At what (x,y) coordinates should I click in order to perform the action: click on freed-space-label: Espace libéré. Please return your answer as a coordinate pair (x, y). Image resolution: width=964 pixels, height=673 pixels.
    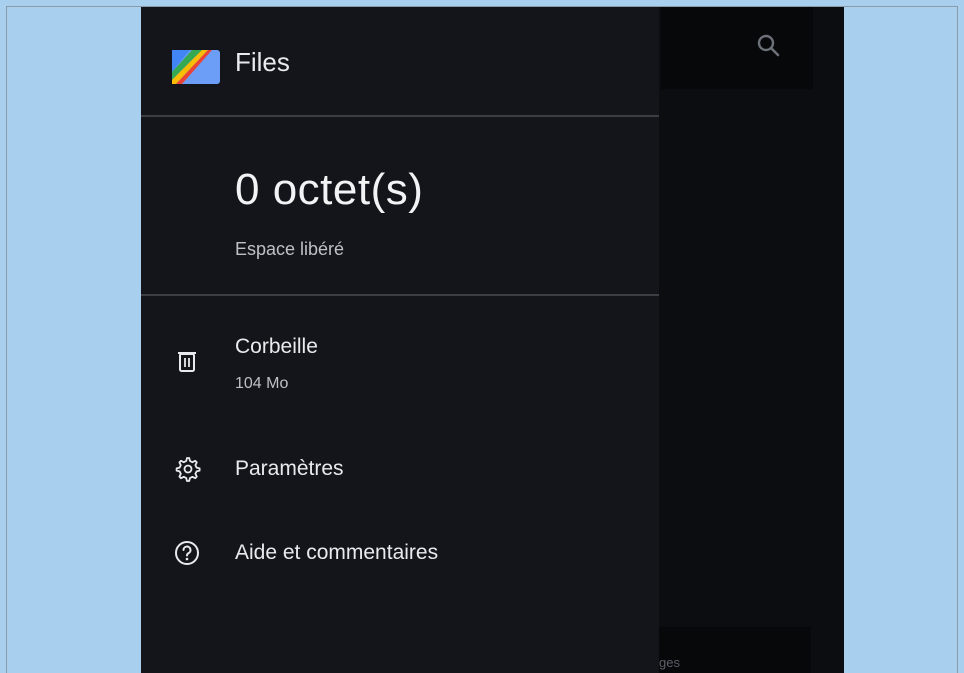
    Looking at the image, I should click on (290, 249).